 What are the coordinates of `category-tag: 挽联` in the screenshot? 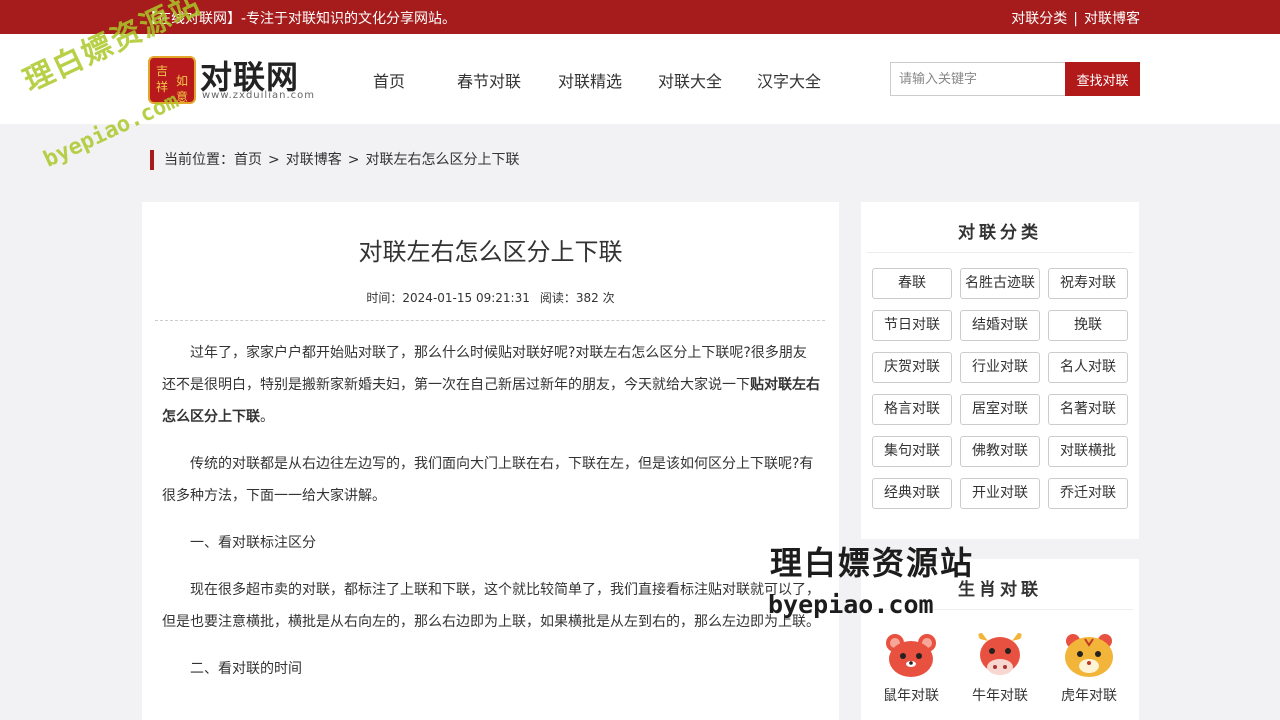 It's located at (1088, 325).